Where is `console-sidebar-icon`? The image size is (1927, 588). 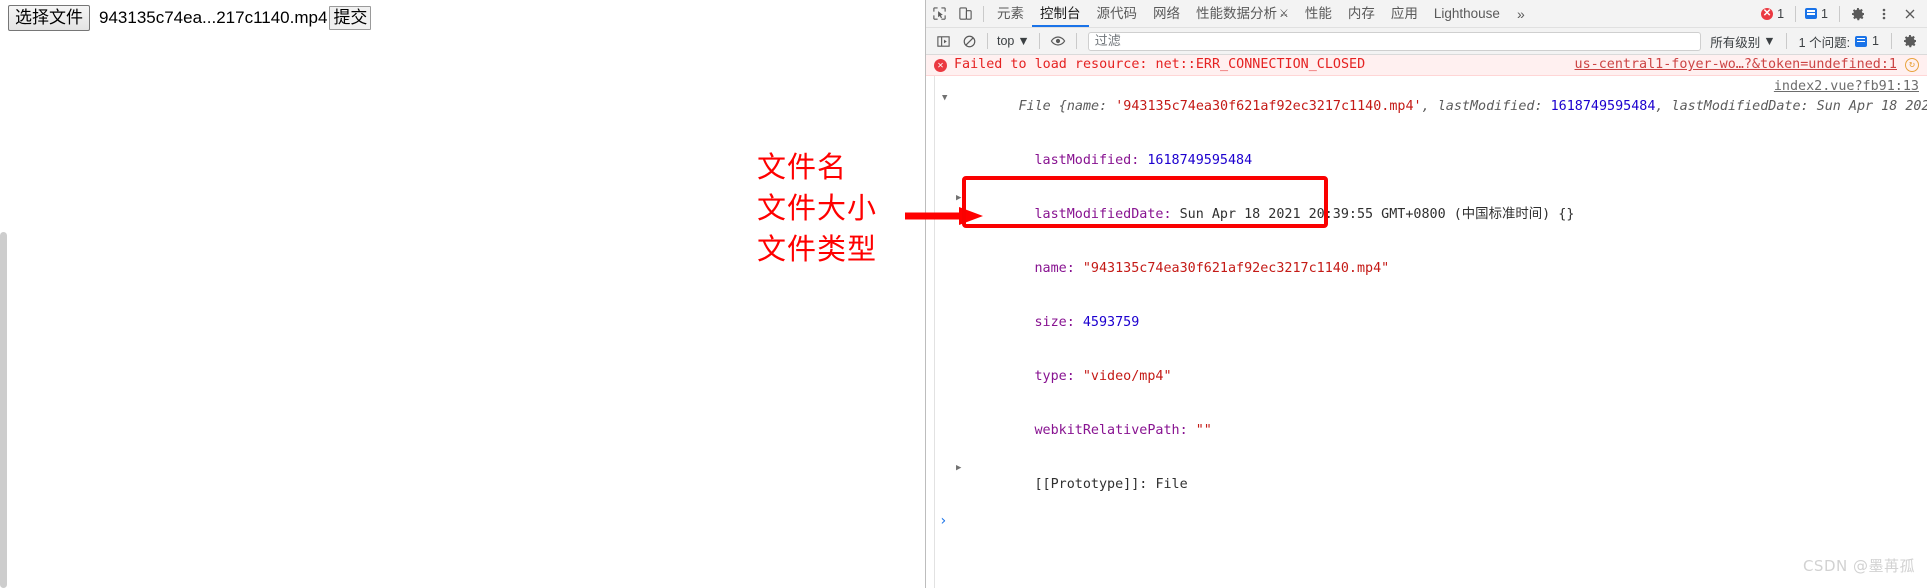
console-sidebar-icon is located at coordinates (943, 41).